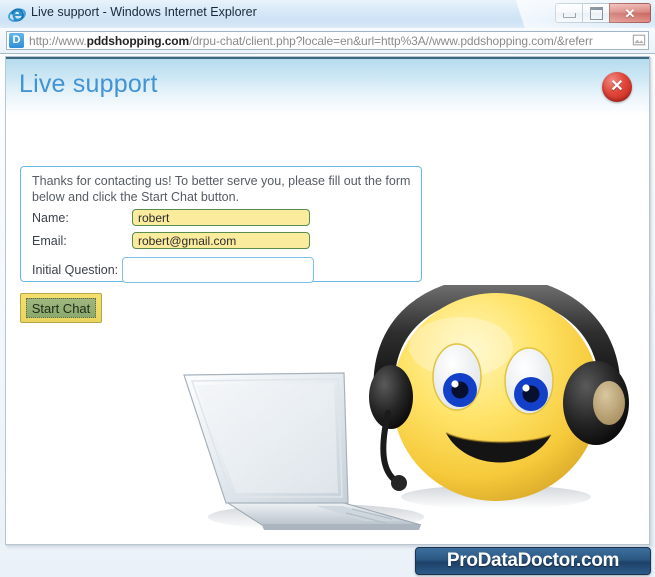  I want to click on window-title-text: Live support - Windows Internet Explorer, so click(144, 12).